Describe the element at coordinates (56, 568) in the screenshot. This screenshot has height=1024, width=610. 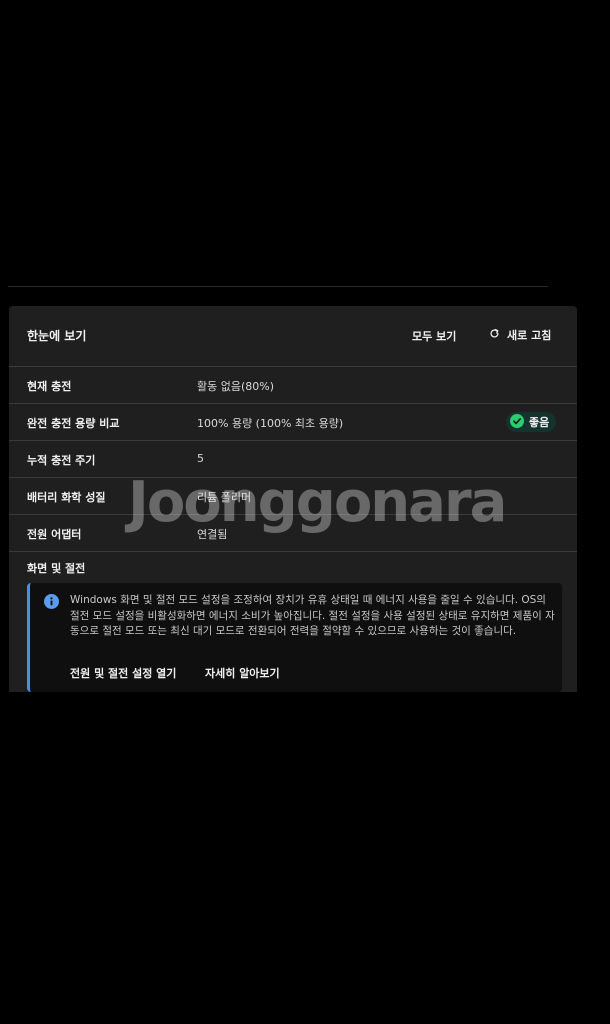
I see `section-title: 화면 및 절전` at that location.